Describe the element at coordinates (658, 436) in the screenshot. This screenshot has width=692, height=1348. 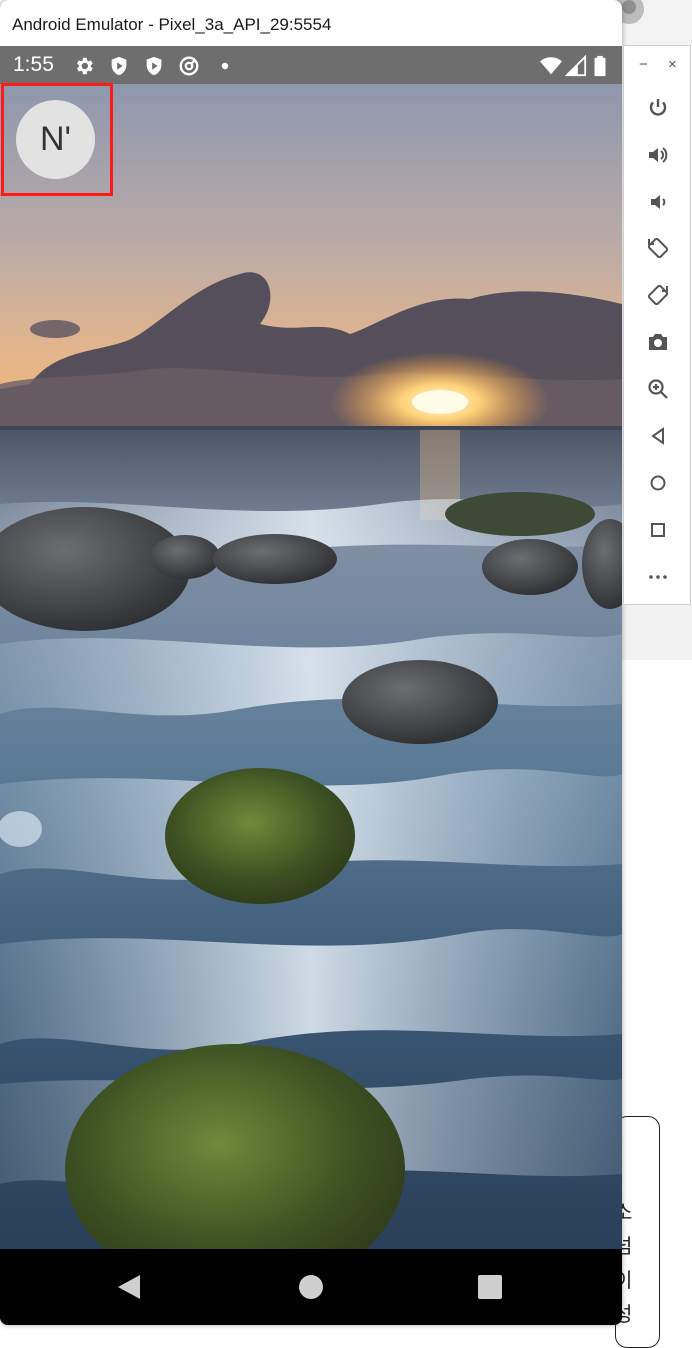
I see `back-icon` at that location.